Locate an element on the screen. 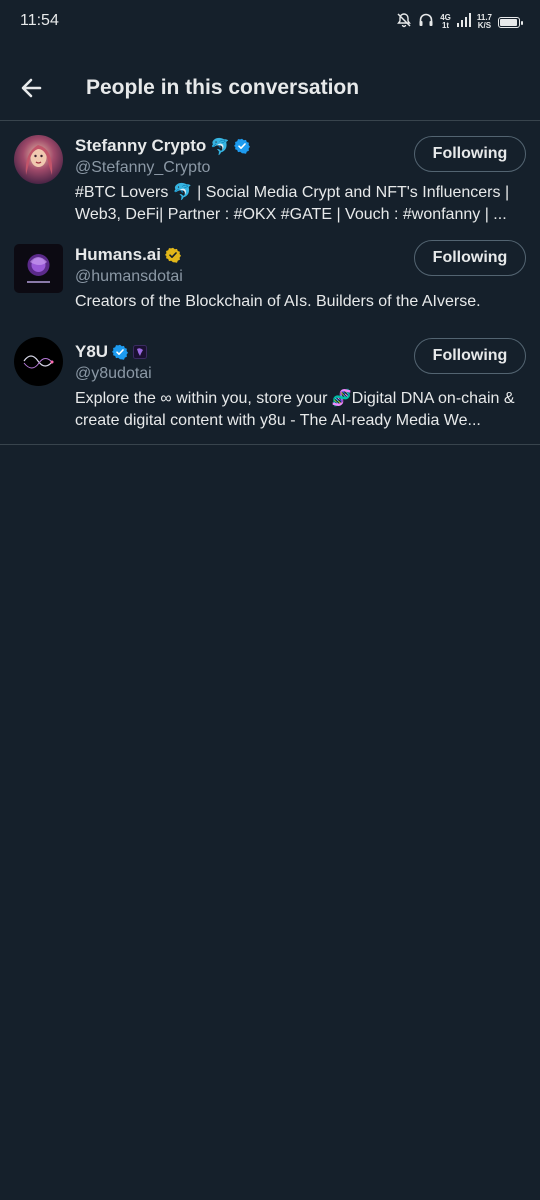 The height and width of the screenshot is (1200, 540). user-name: Humans.ai is located at coordinates (118, 254).